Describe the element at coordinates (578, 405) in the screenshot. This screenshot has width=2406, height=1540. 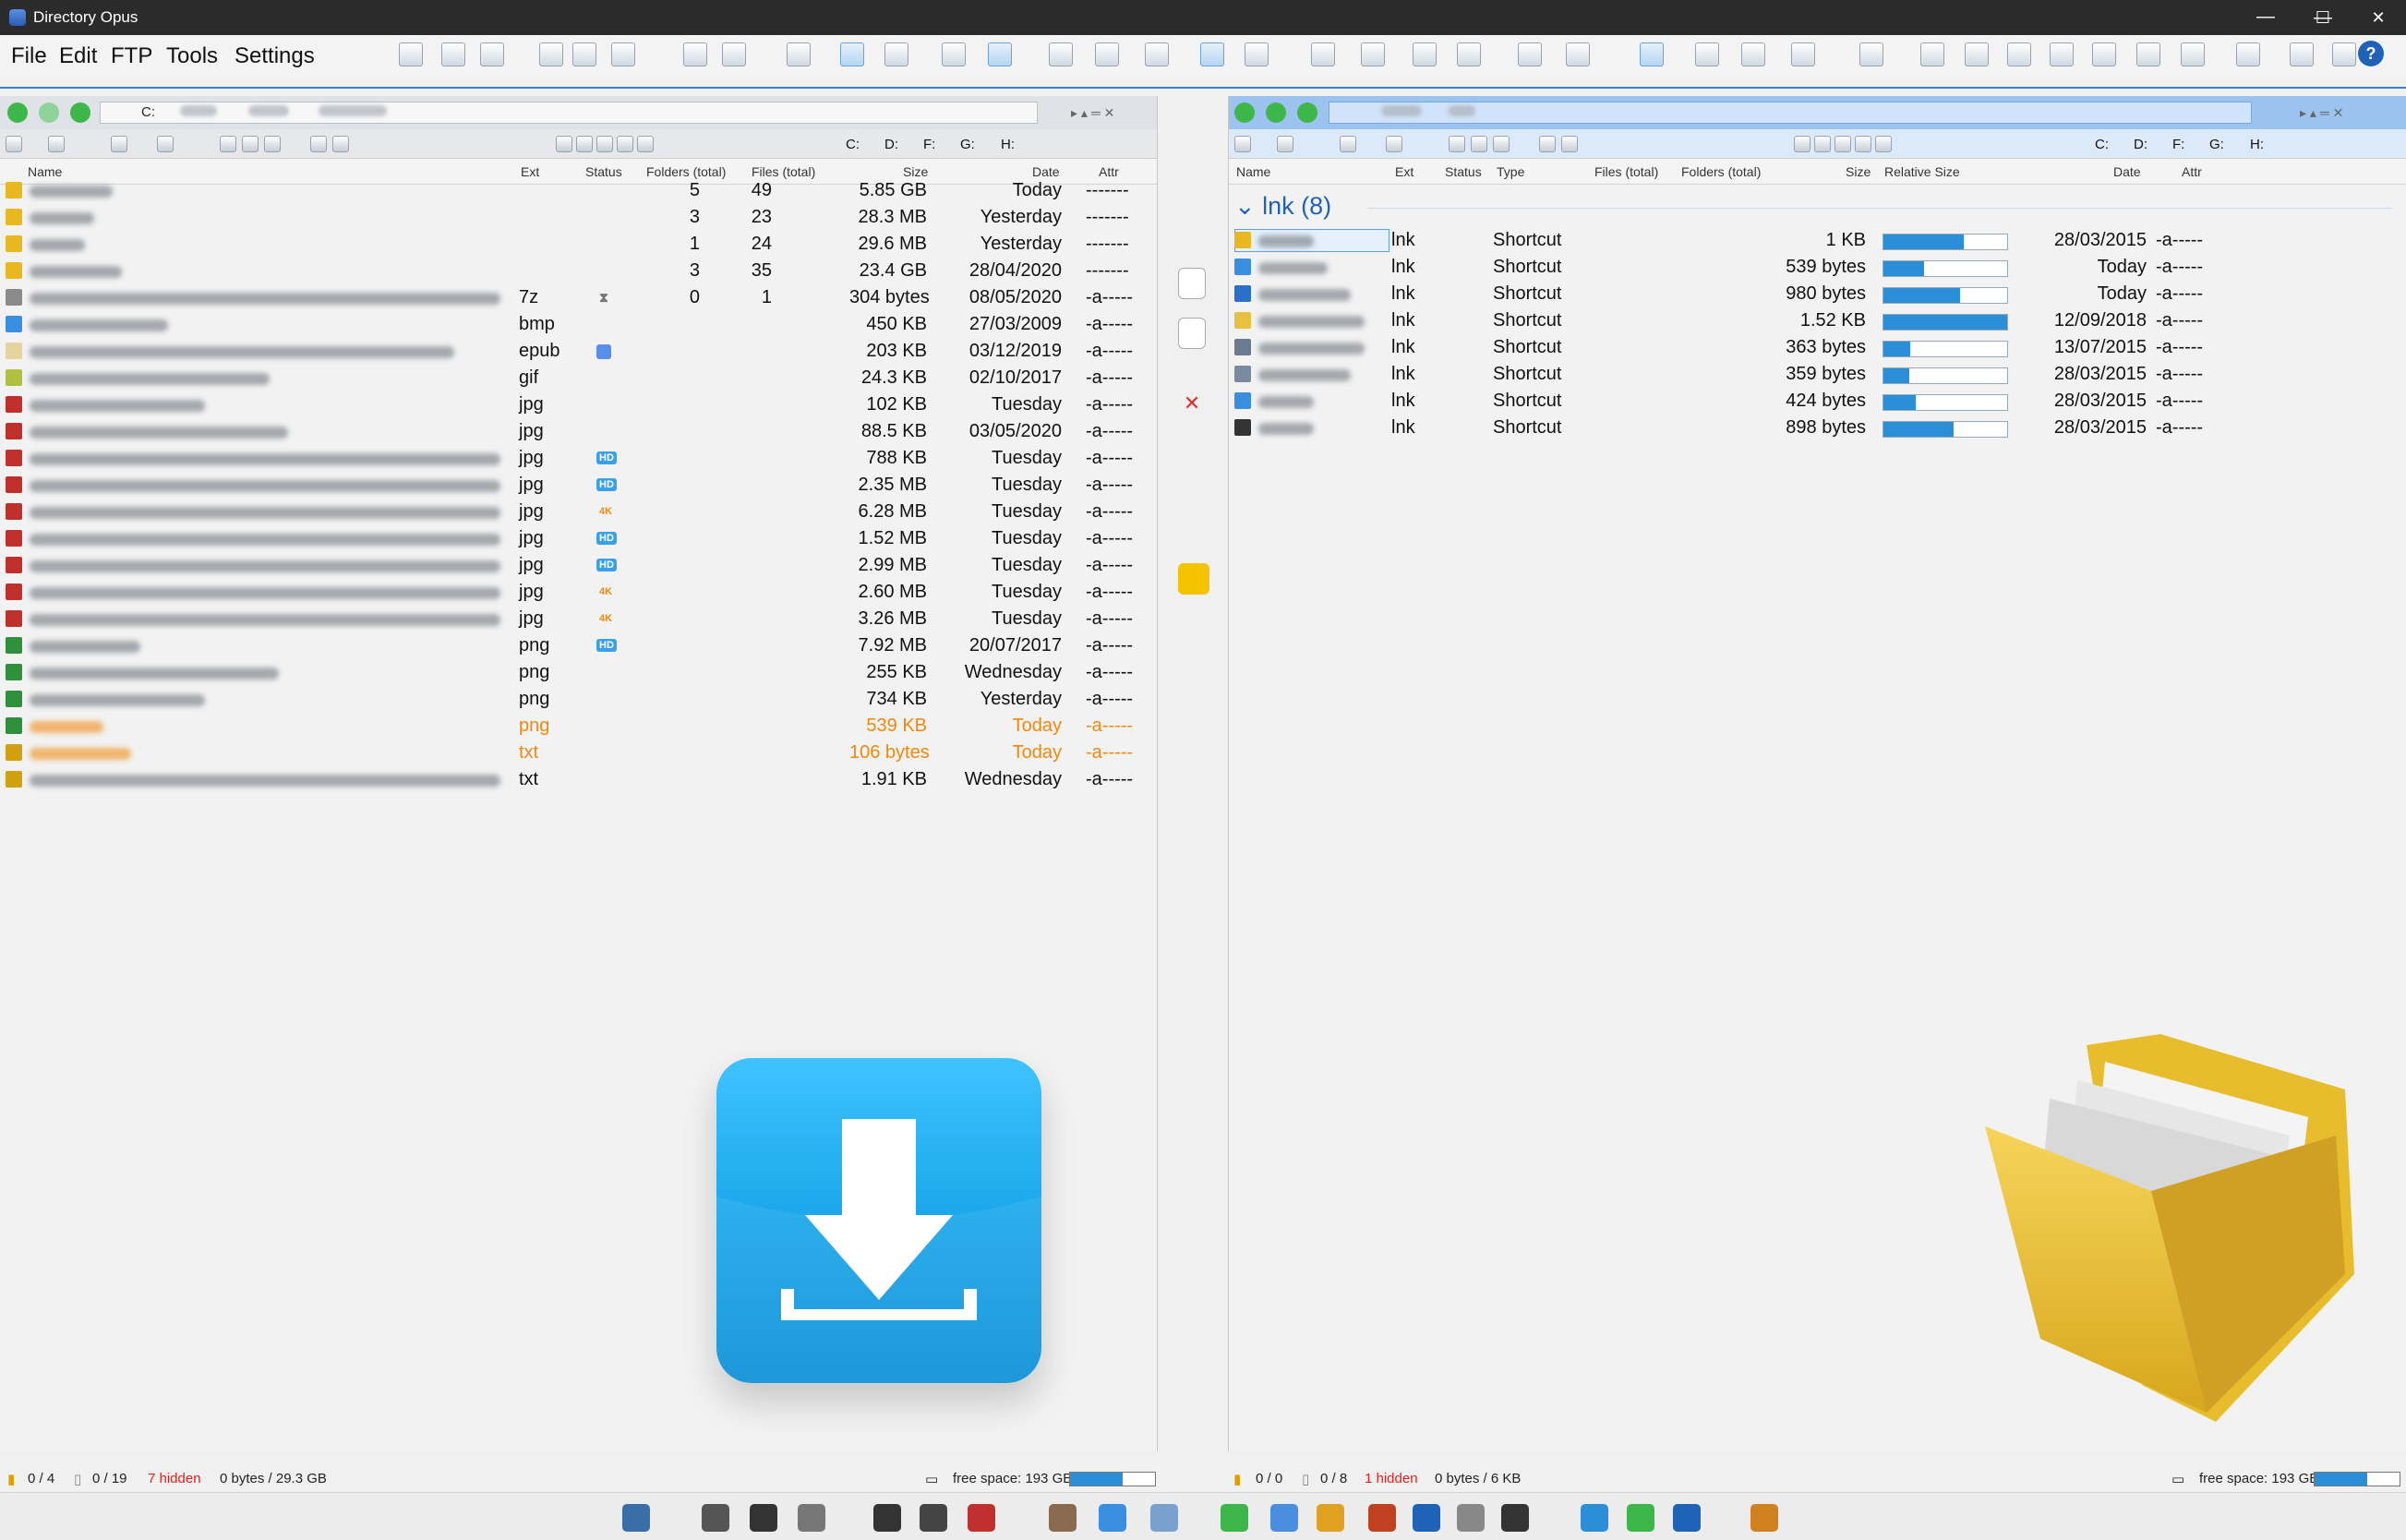
I see `table-row: jpg 102 KB Tuesday -a-----` at that location.